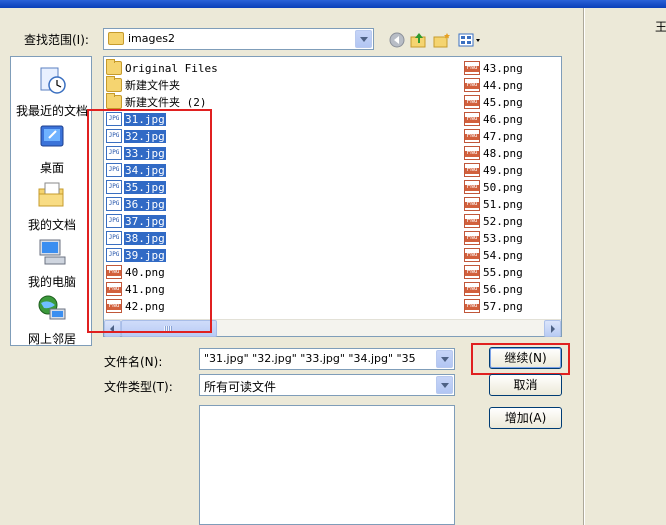 The image size is (666, 525). Describe the element at coordinates (503, 187) in the screenshot. I see `file-name: 50.png` at that location.